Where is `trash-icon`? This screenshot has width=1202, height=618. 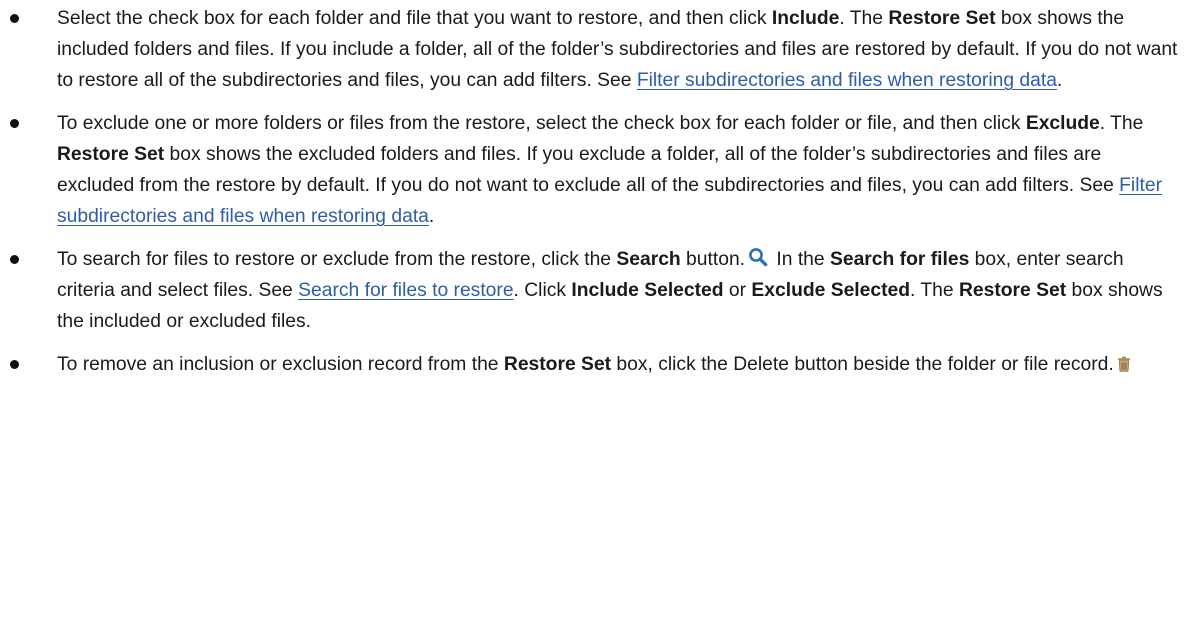 trash-icon is located at coordinates (1124, 364).